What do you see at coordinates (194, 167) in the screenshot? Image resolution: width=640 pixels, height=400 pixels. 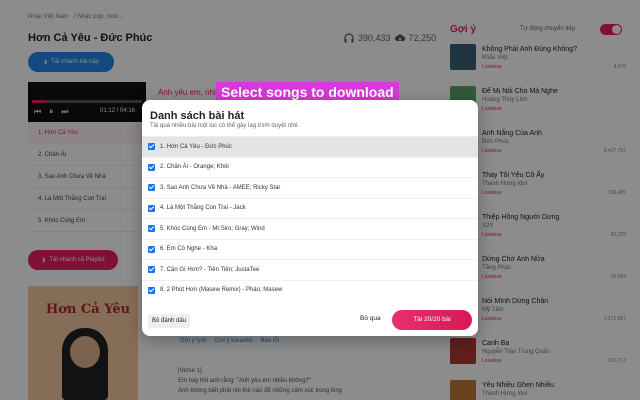 I see `song-label: 2. Chân Ái - Orange; Khói` at bounding box center [194, 167].